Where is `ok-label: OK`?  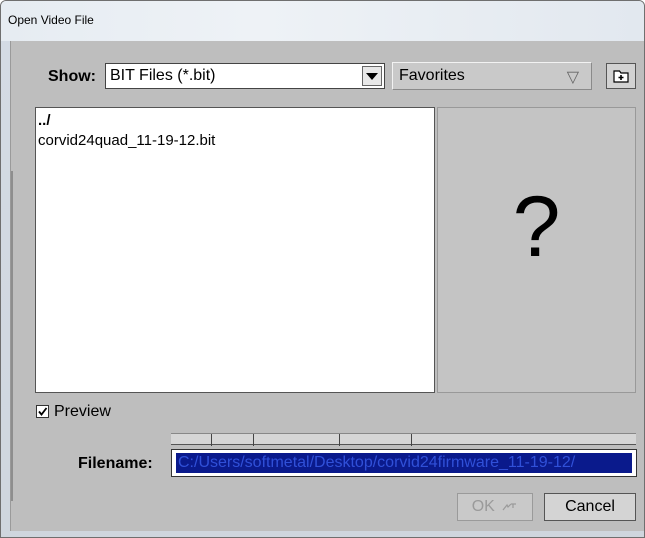
ok-label: OK is located at coordinates (483, 506).